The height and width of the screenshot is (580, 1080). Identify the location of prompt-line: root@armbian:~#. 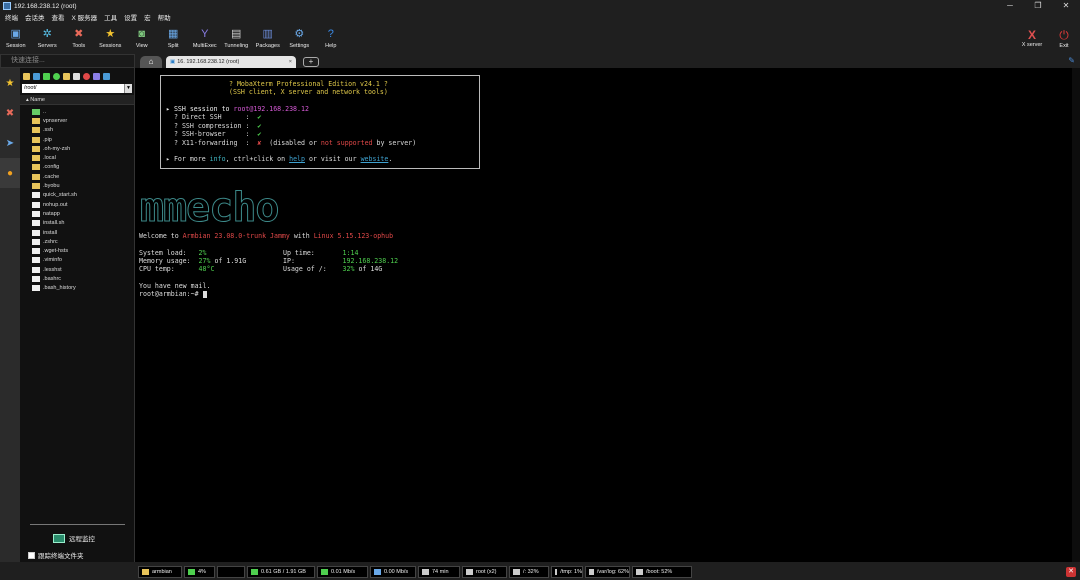
(173, 294).